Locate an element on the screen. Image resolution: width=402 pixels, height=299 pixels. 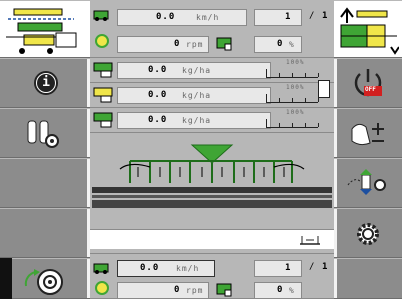
gear-slash: / is located at coordinates (312, 16).